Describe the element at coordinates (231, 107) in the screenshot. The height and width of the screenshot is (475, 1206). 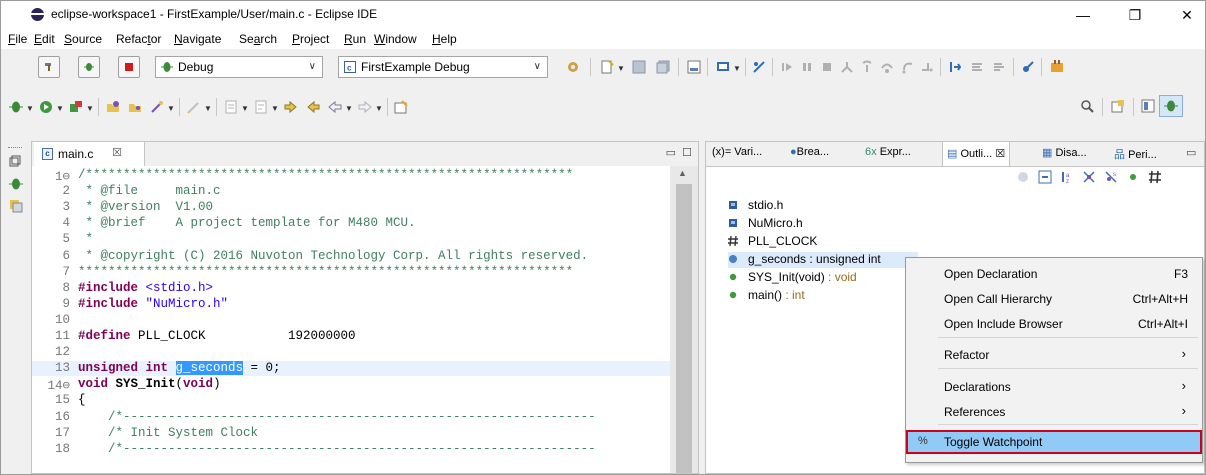
I see `next-annotation-icon` at that location.